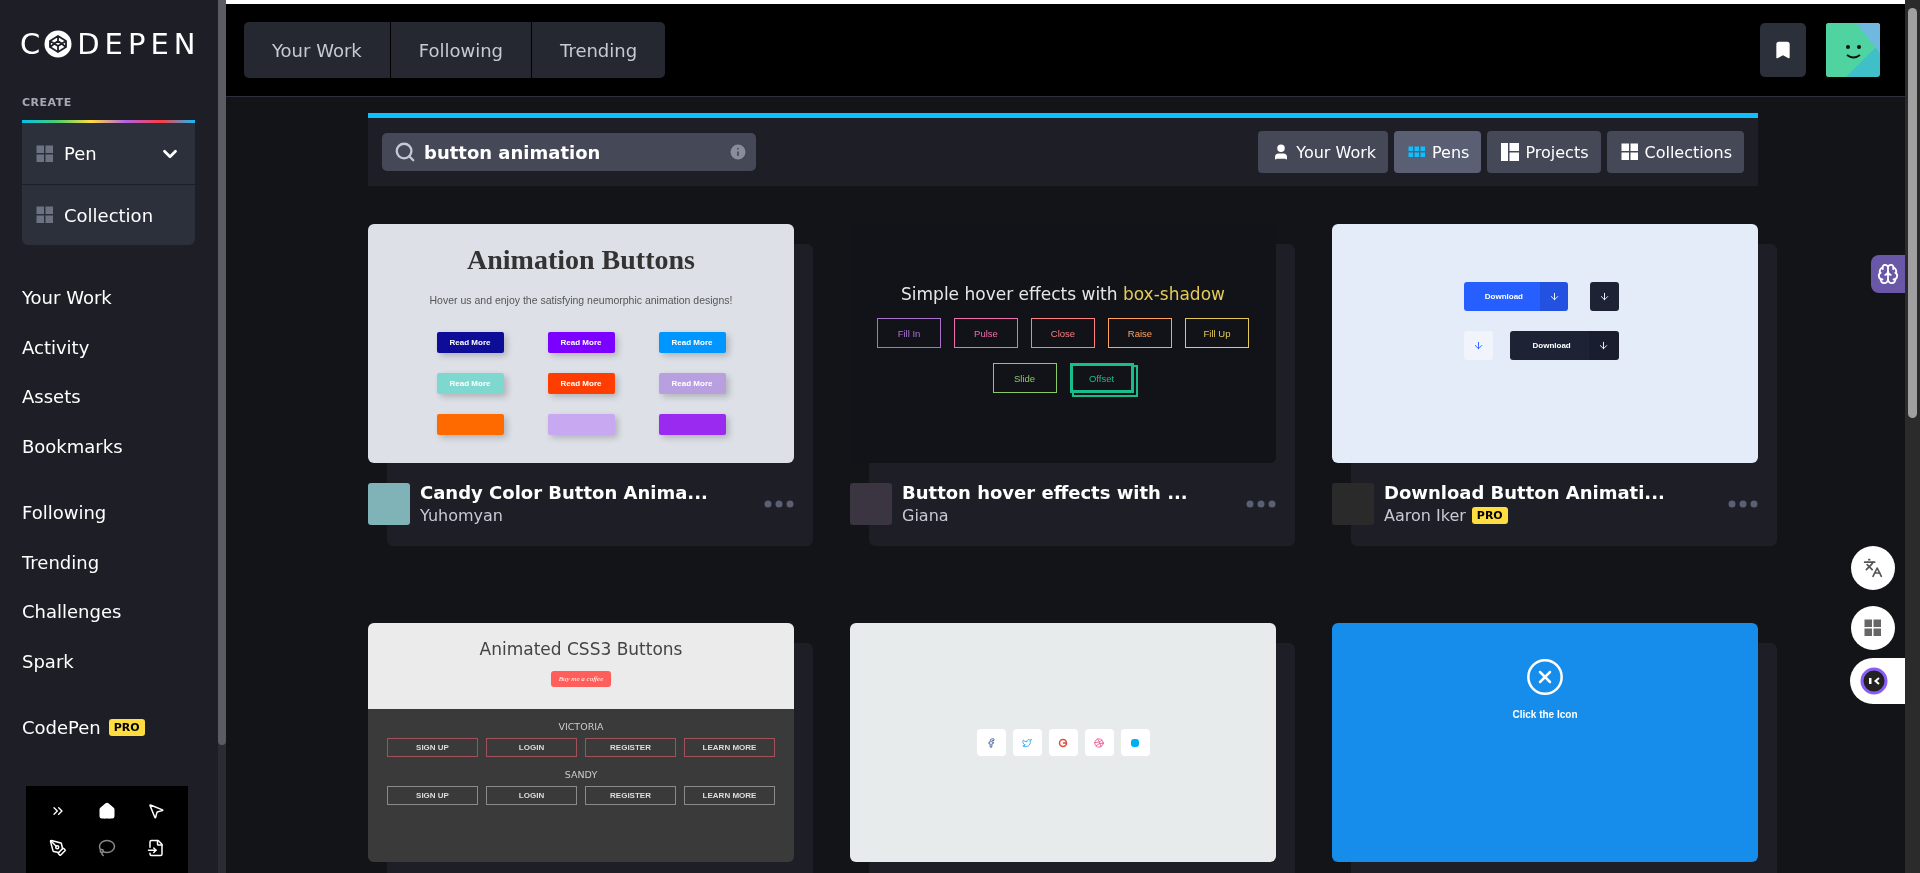 Image resolution: width=1920 pixels, height=873 pixels. What do you see at coordinates (405, 152) in the screenshot?
I see `search-icon` at bounding box center [405, 152].